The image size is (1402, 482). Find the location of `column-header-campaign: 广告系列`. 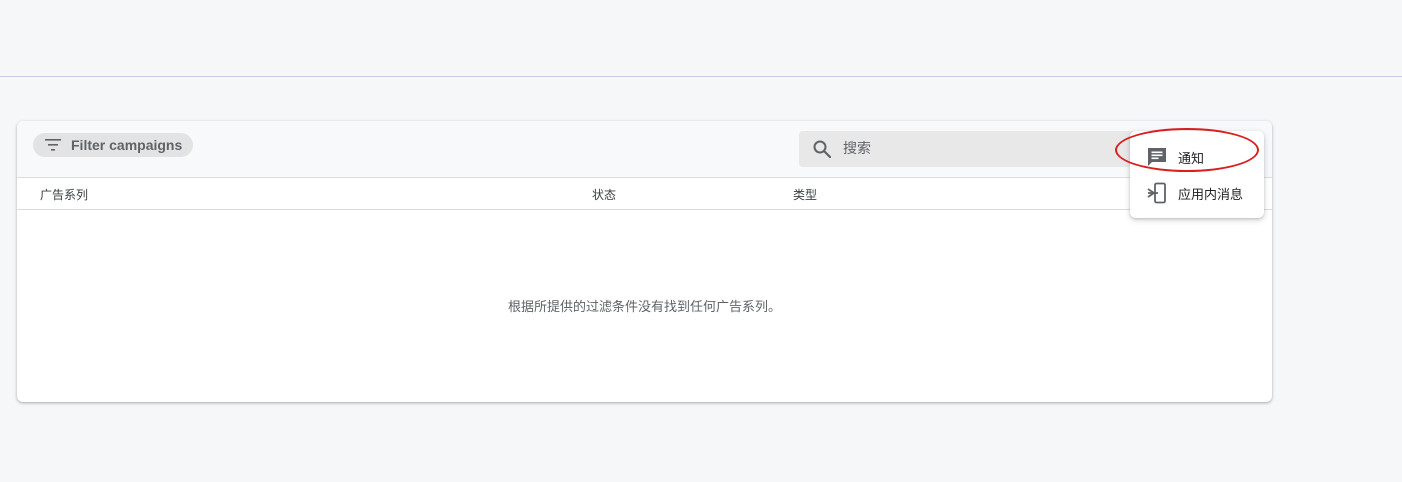

column-header-campaign: 广告系列 is located at coordinates (64, 194).